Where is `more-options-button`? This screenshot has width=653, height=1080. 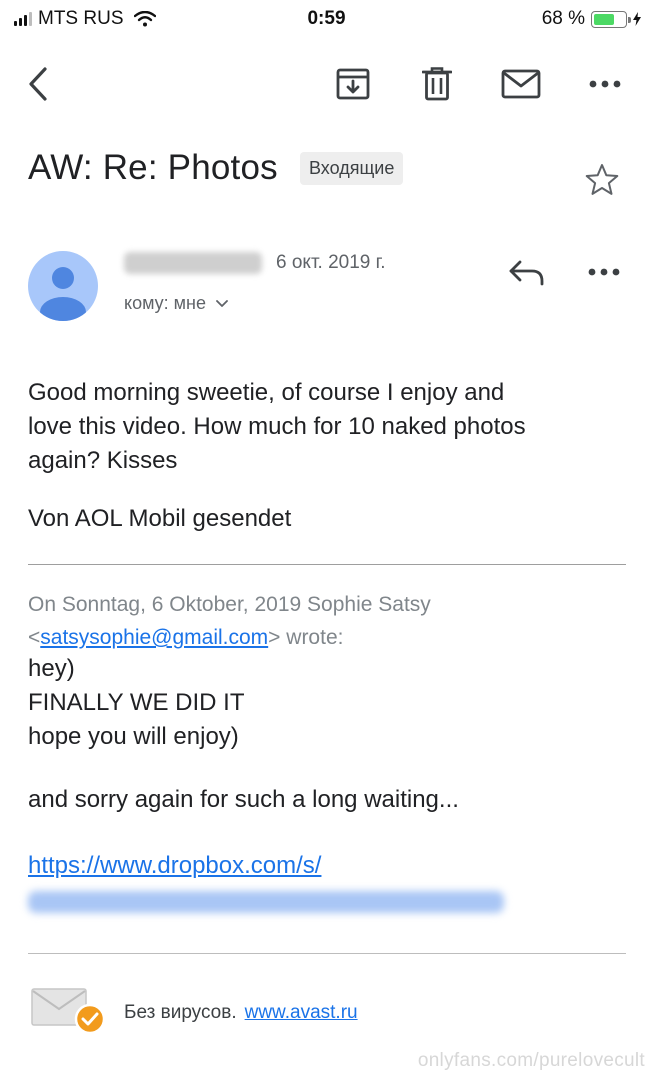 more-options-button is located at coordinates (605, 84).